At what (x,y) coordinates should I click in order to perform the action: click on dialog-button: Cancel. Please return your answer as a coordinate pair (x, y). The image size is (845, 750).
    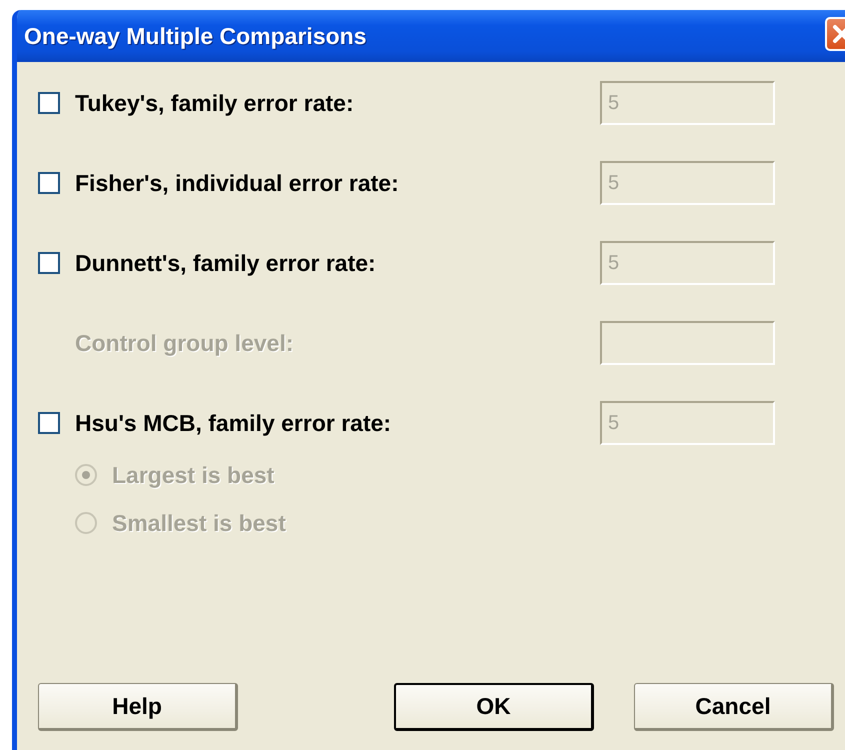
    Looking at the image, I should click on (734, 707).